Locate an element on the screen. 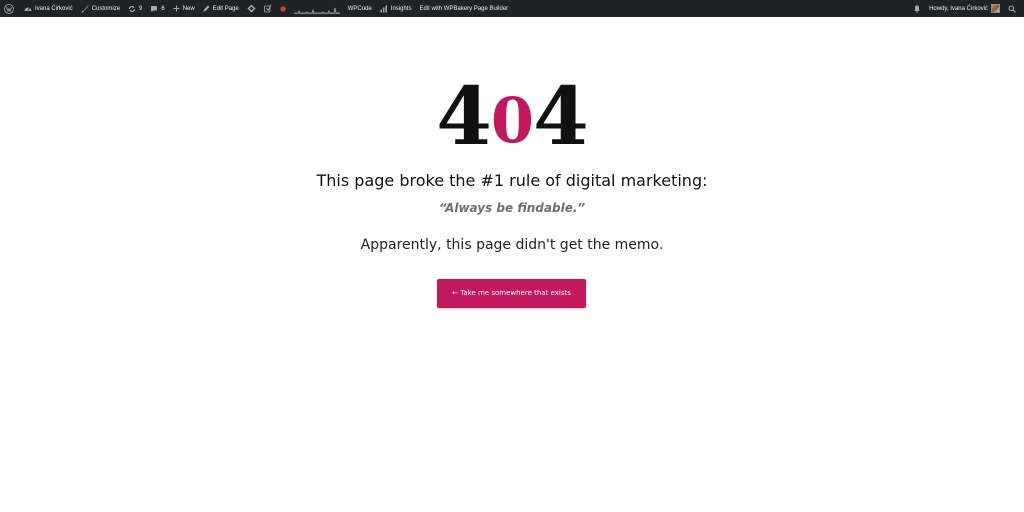 The image size is (1024, 512). diamond-icon is located at coordinates (251, 8).